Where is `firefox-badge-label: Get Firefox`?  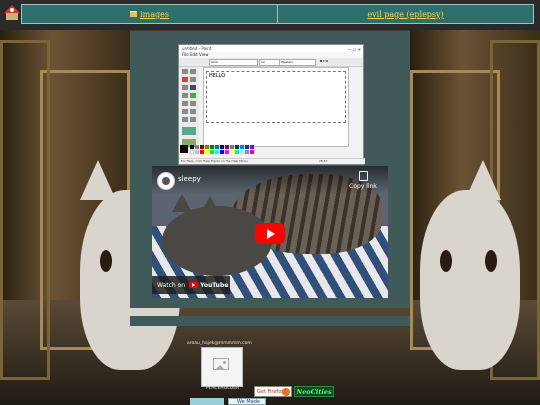
firefox-badge-label: Get Firefox is located at coordinates (271, 392).